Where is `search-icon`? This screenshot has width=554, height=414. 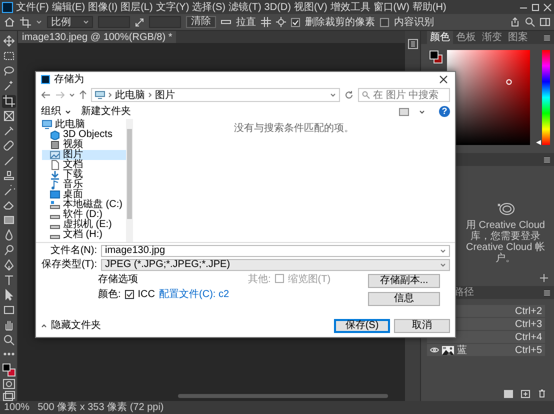
search-icon is located at coordinates (530, 22).